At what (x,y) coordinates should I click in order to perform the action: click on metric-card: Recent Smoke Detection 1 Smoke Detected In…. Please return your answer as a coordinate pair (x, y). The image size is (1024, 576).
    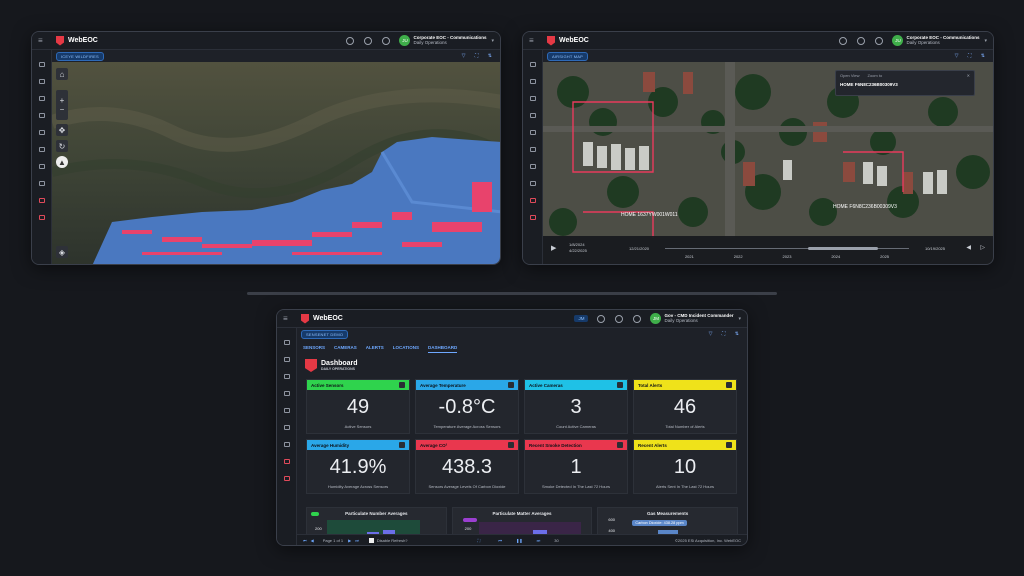
    Looking at the image, I should click on (576, 466).